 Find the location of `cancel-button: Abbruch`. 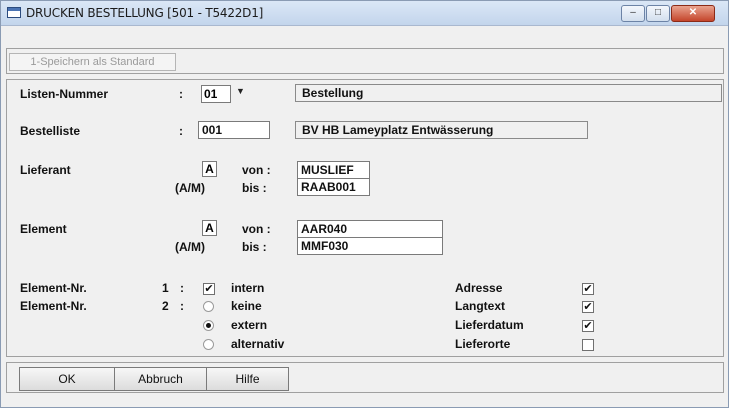

cancel-button: Abbruch is located at coordinates (160, 379).